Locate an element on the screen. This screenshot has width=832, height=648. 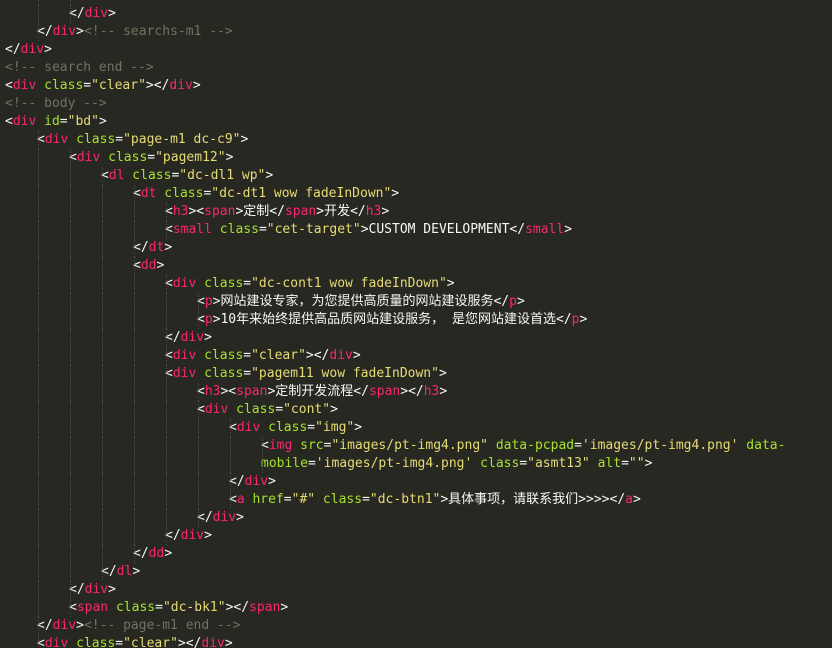
code-line: <div id="bd"> is located at coordinates (415, 122).